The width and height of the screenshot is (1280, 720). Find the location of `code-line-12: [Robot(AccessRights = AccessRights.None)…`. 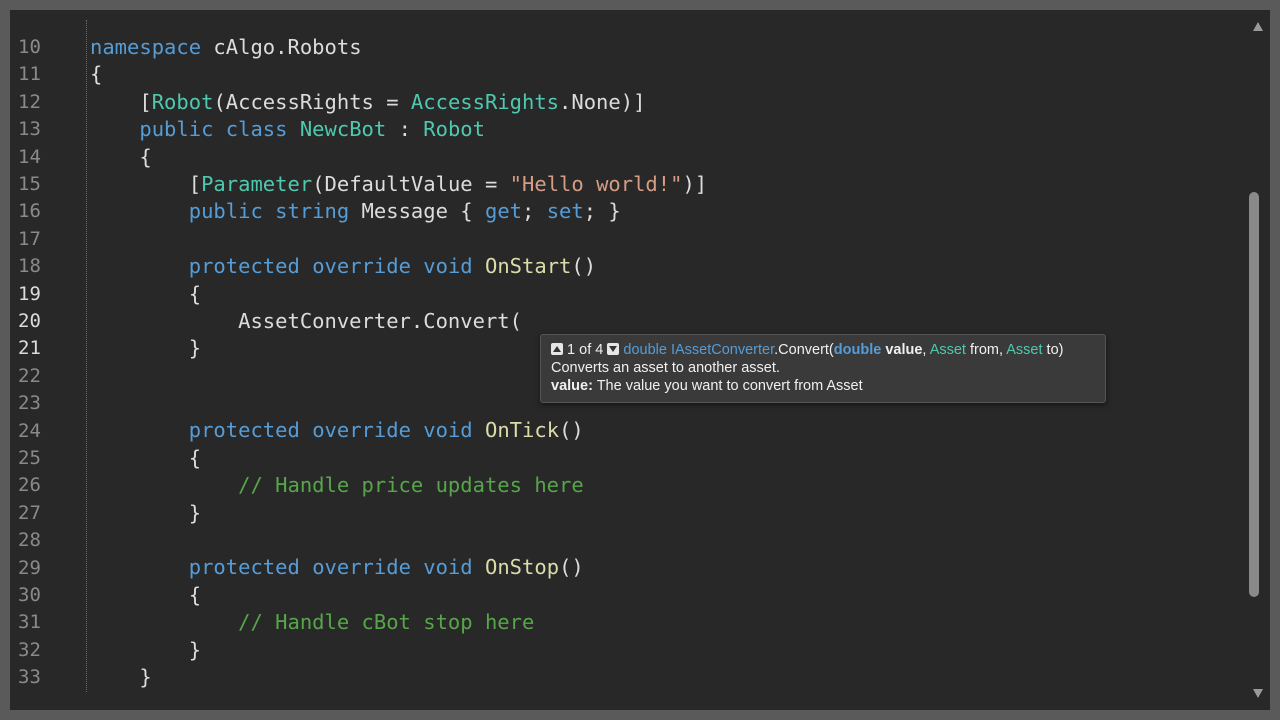

code-line-12: [Robot(AccessRights = AccessRights.None)… is located at coordinates (665, 102).